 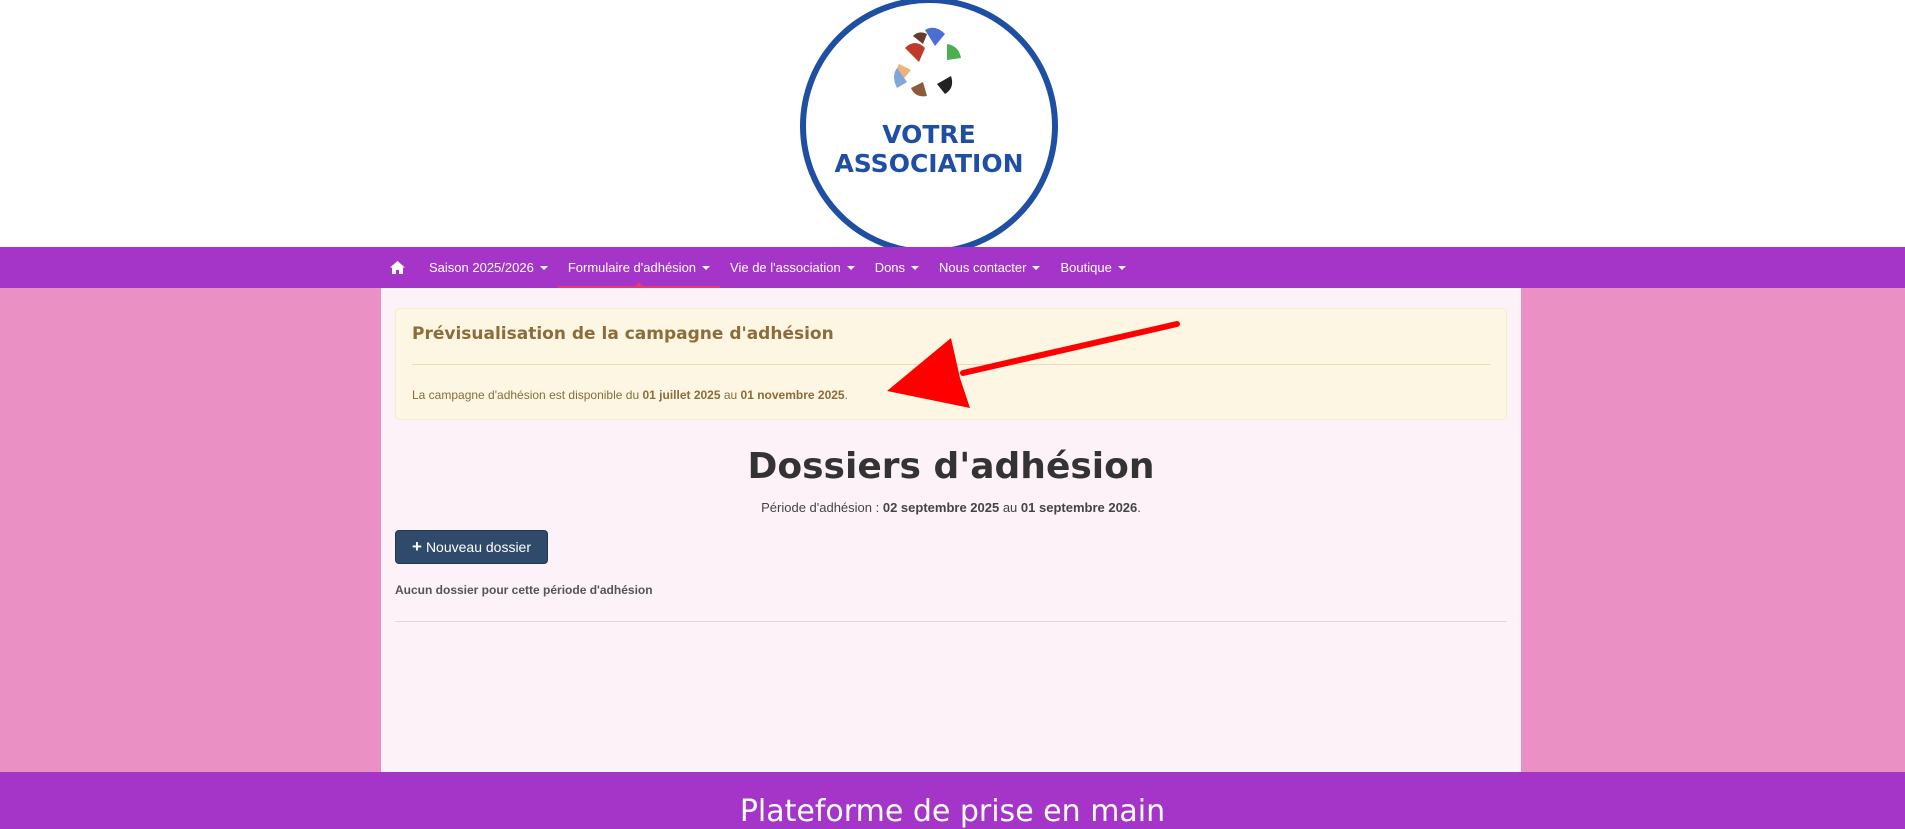 I want to click on content-divider, so click(x=951, y=621).